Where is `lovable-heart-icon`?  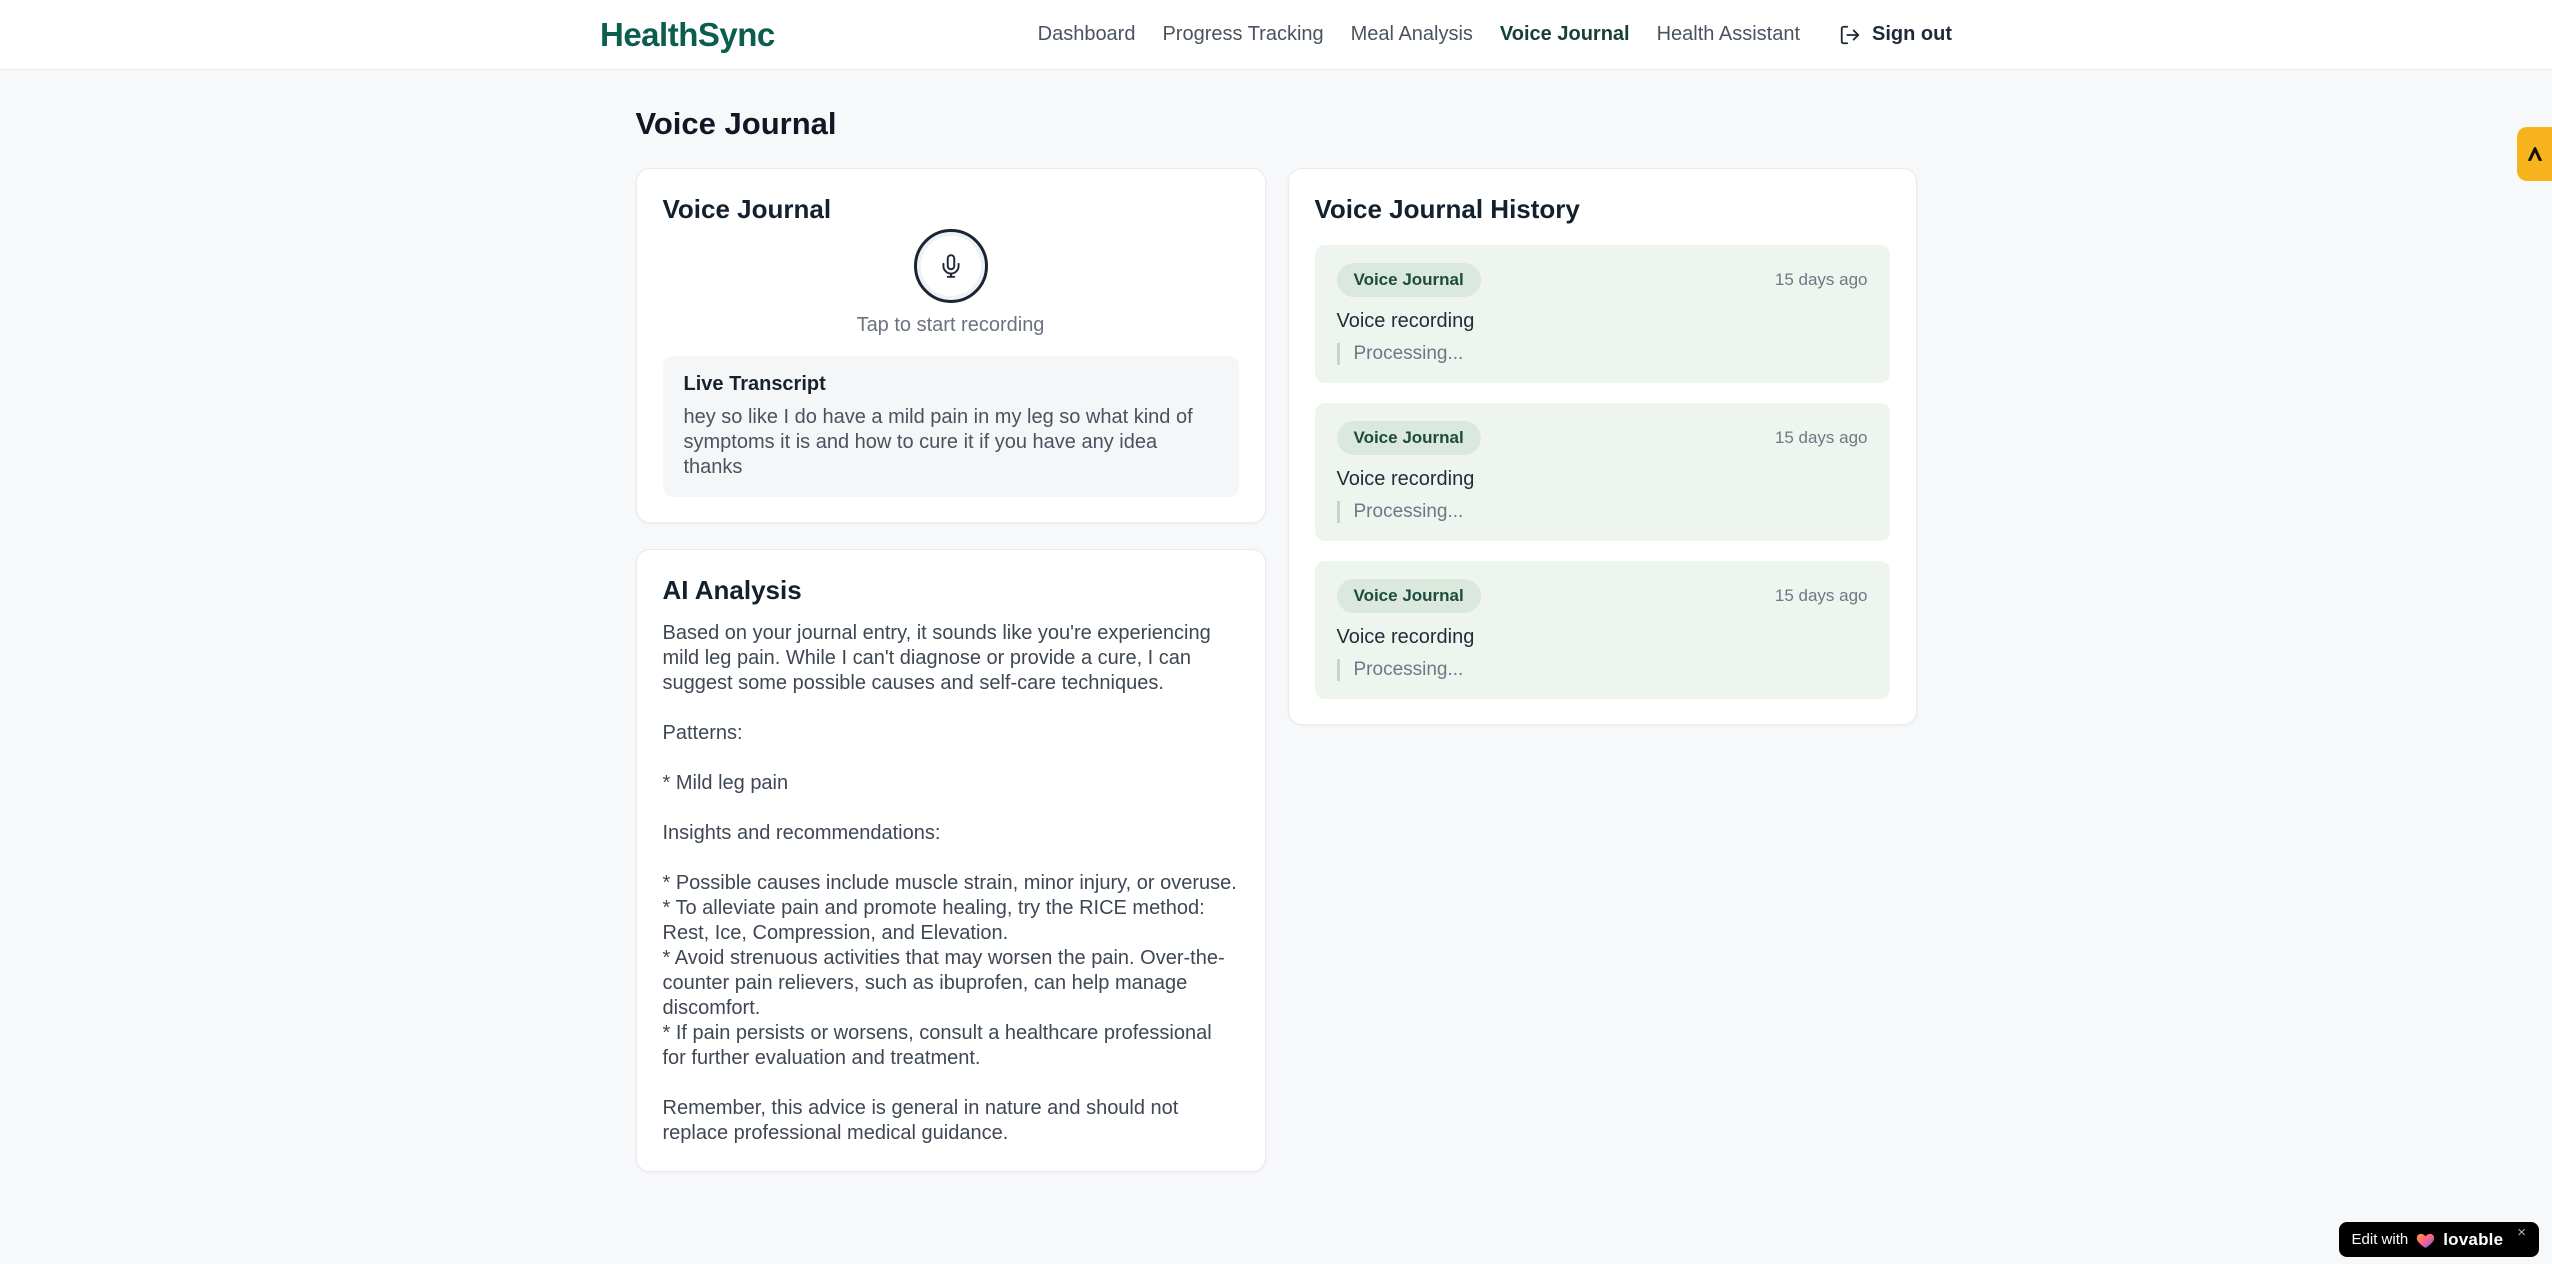
lovable-heart-icon is located at coordinates (2425, 1240).